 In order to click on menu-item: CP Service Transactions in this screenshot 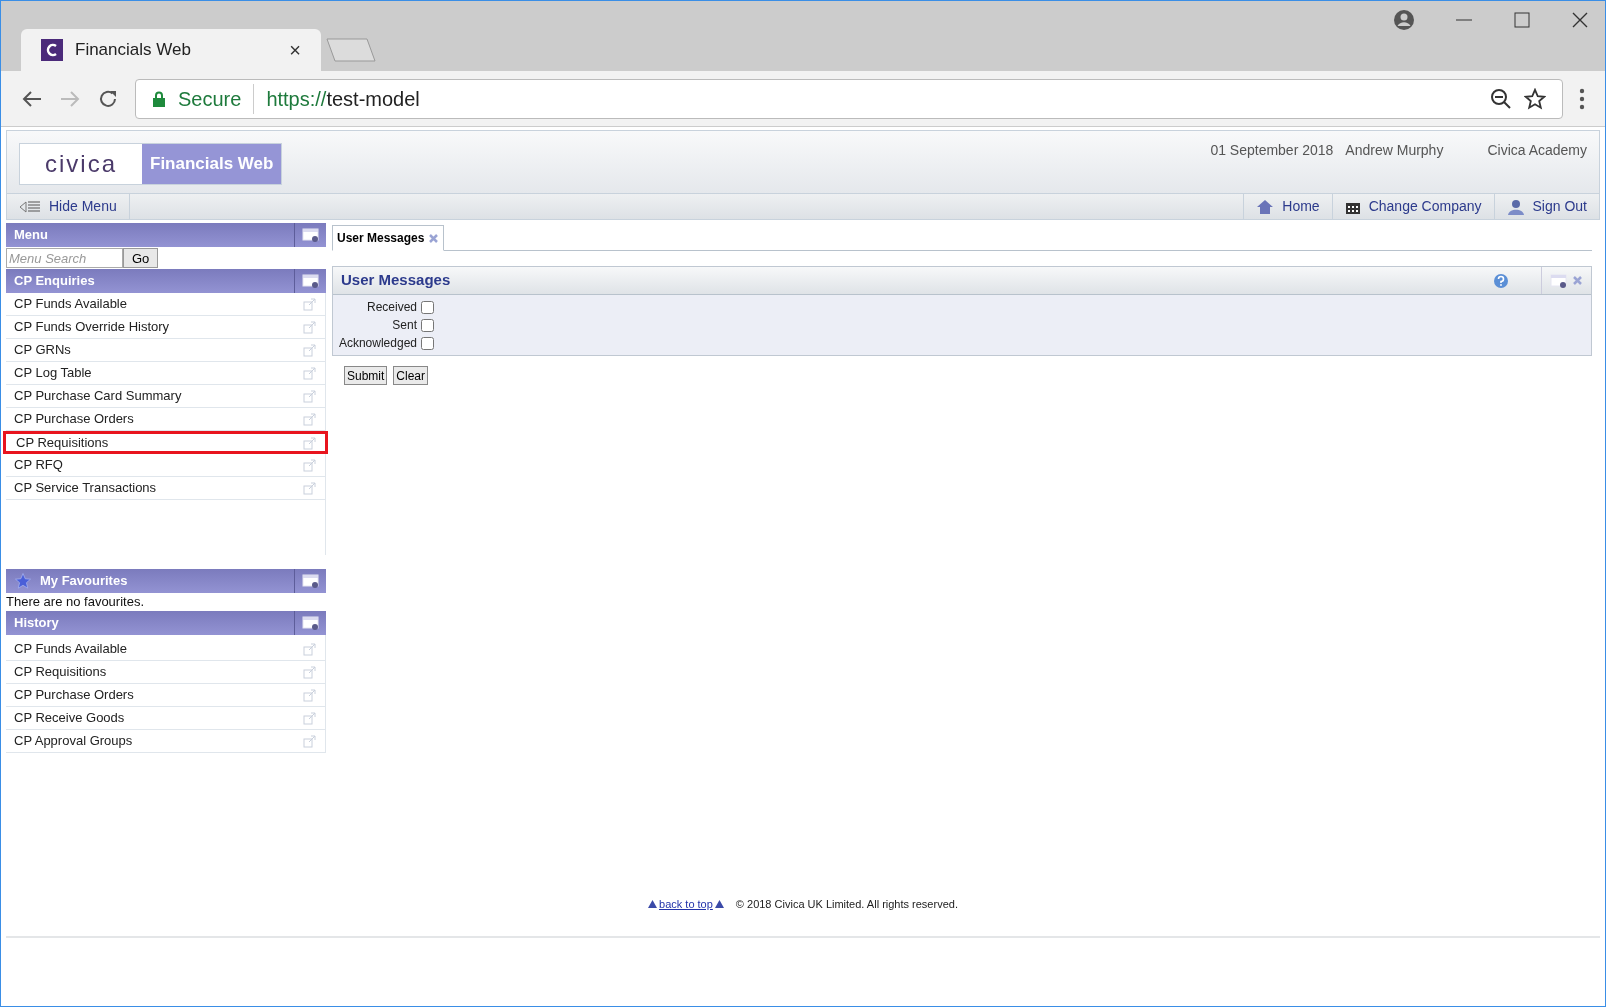, I will do `click(165, 488)`.